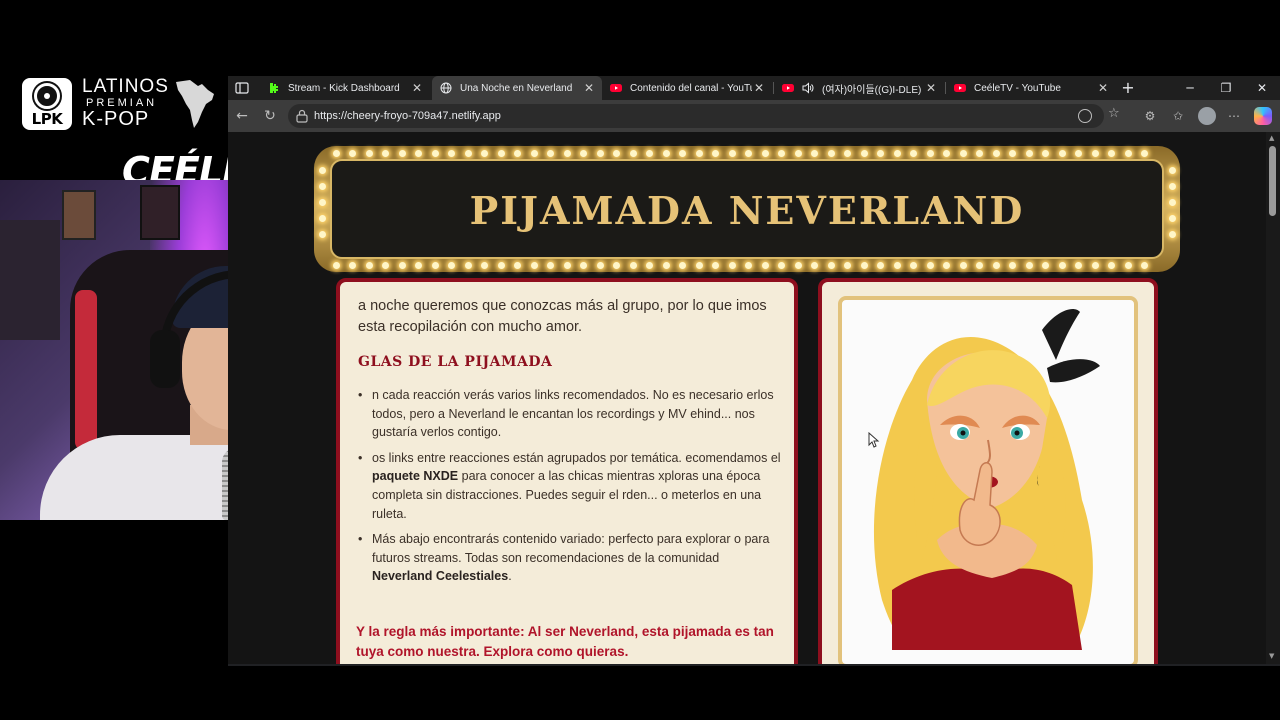  I want to click on address-bar: https://cheery-froyo-709a47.netlify.app, so click(696, 116).